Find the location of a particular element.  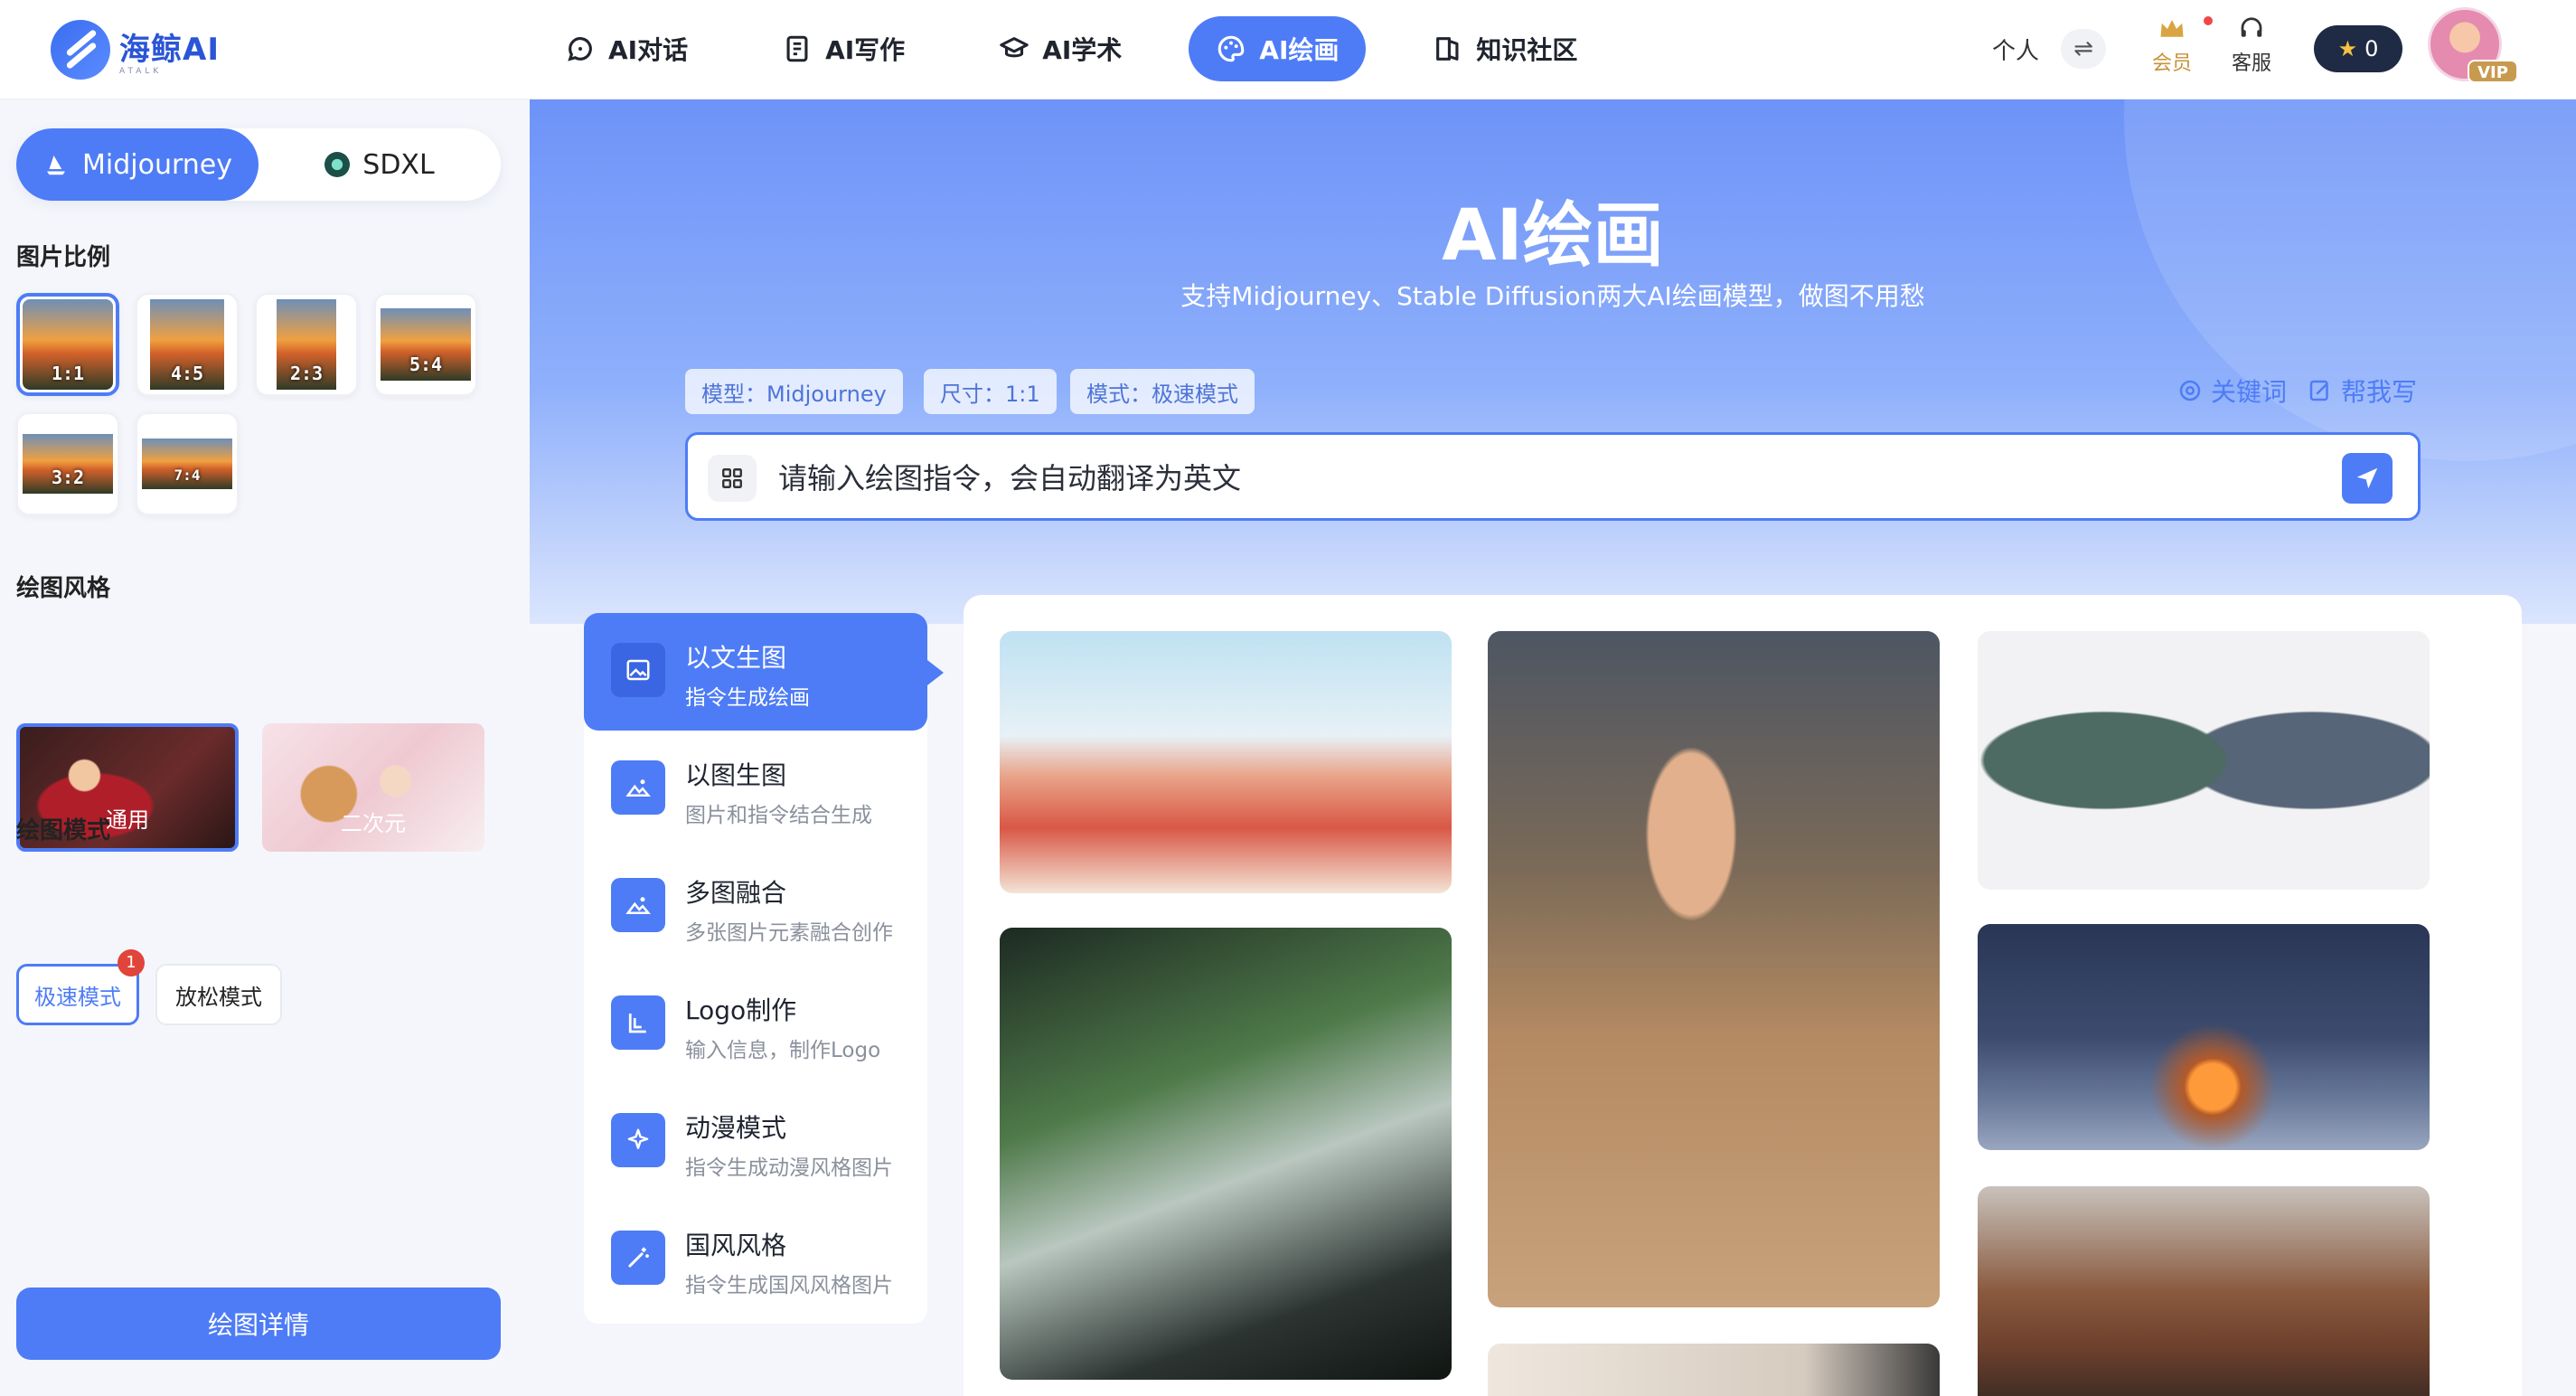

model-sdxl-tab: SDXL is located at coordinates (380, 164).